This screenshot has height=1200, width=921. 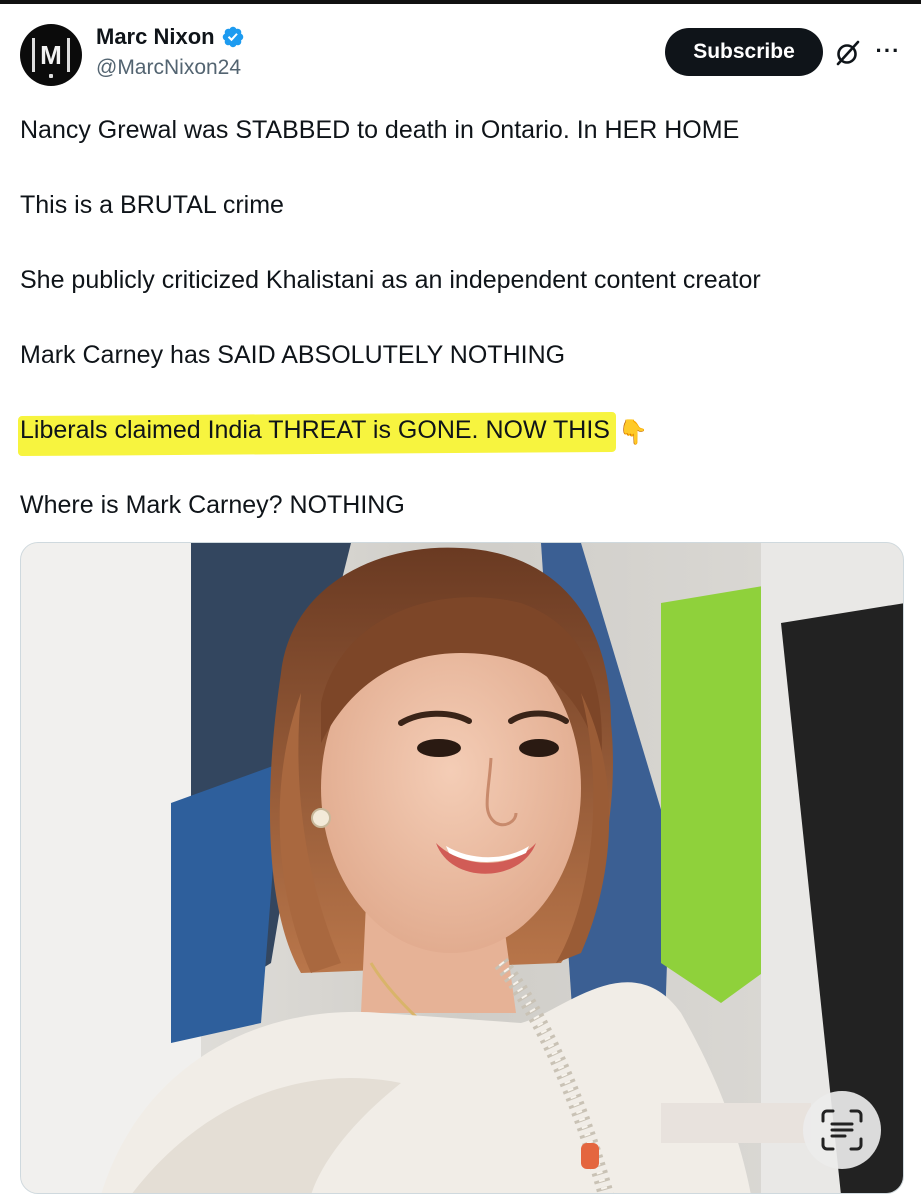 I want to click on subscribe-button: Subscribe, so click(x=744, y=52).